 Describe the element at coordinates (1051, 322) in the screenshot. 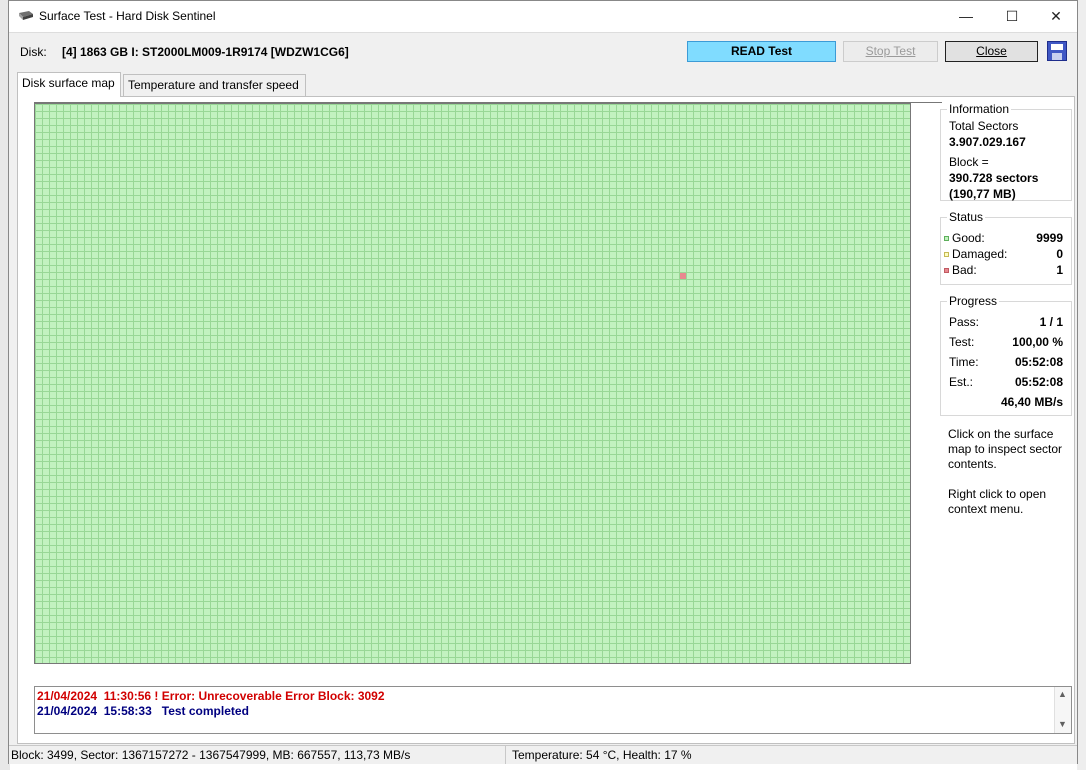

I see `pass-value: 1 / 1` at that location.